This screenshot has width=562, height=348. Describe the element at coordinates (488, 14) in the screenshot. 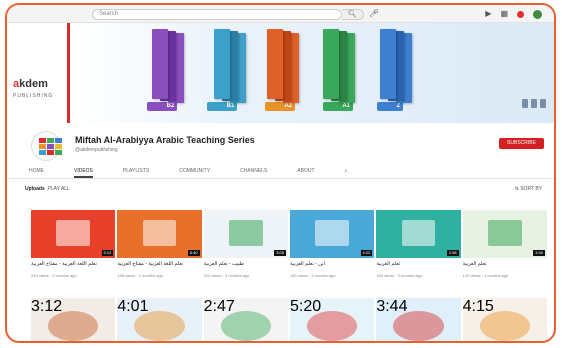

I see `video-camera-icon: ▶` at that location.